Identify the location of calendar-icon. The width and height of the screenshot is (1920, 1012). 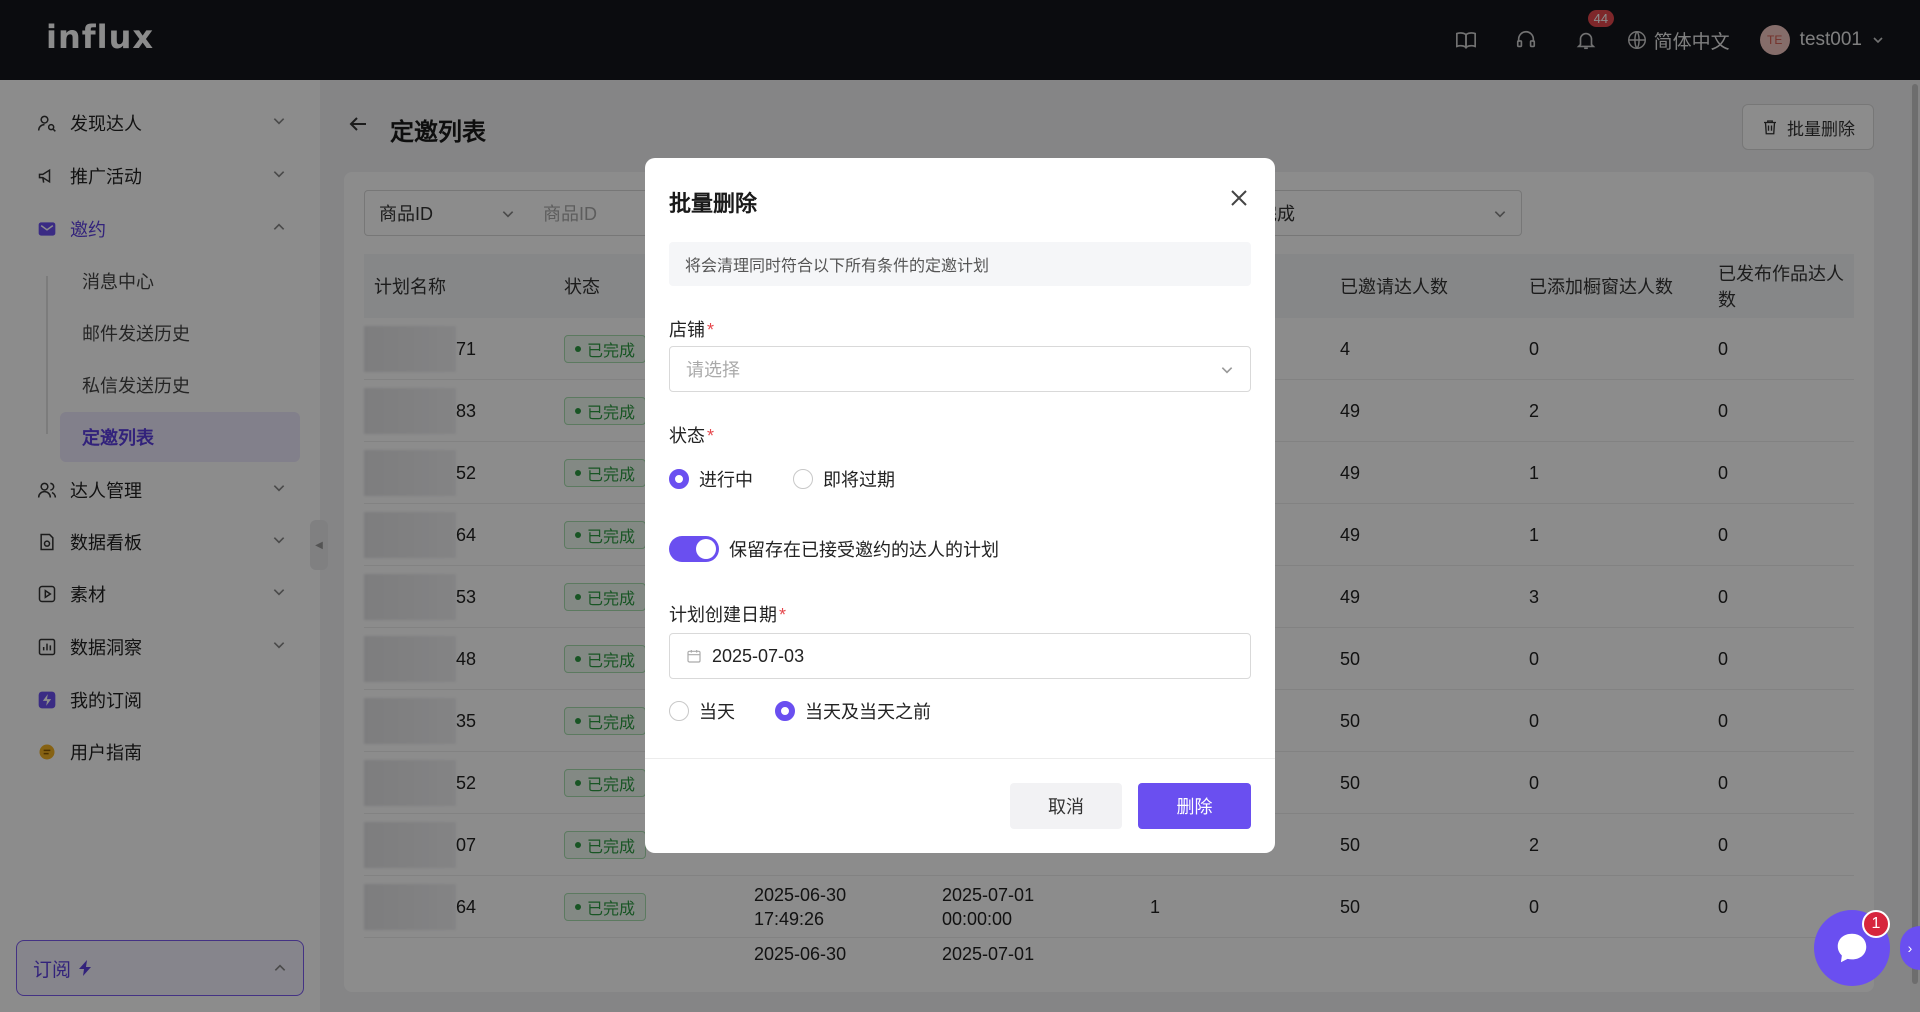
(694, 656).